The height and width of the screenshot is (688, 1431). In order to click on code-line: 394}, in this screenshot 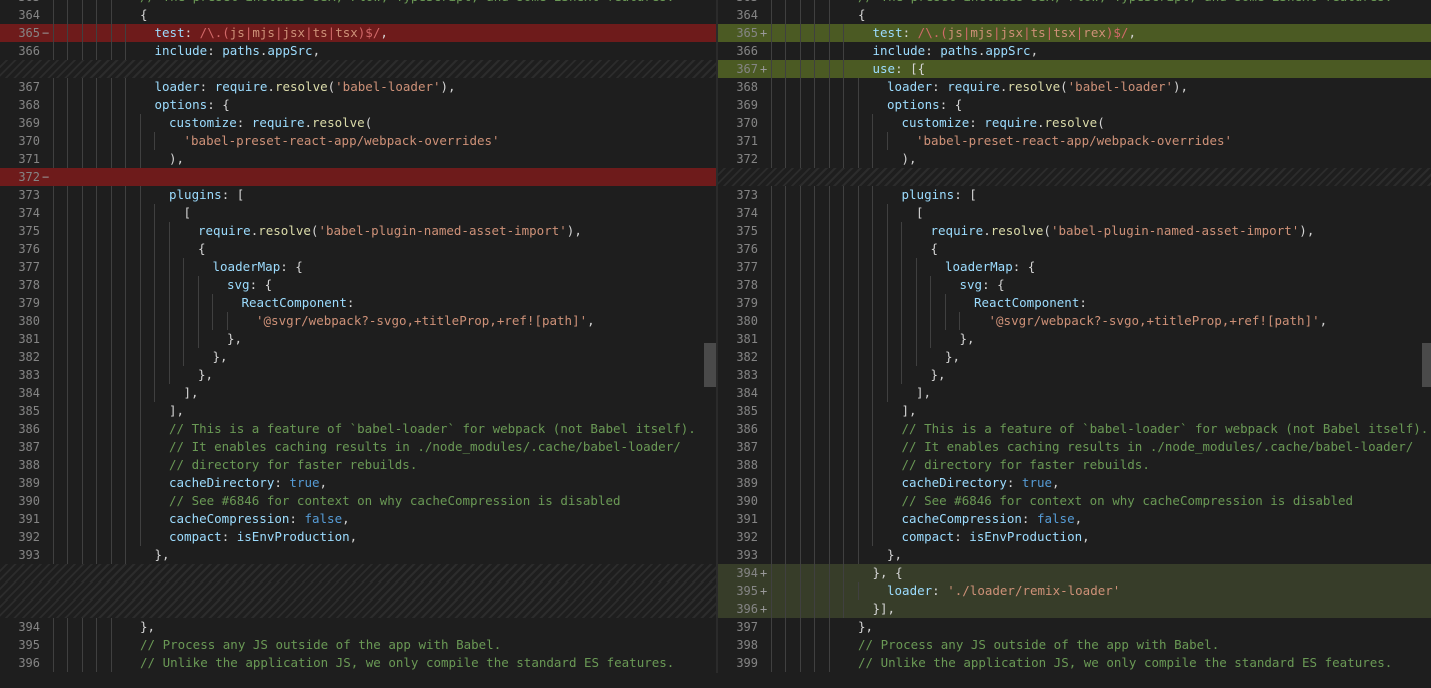, I will do `click(358, 627)`.